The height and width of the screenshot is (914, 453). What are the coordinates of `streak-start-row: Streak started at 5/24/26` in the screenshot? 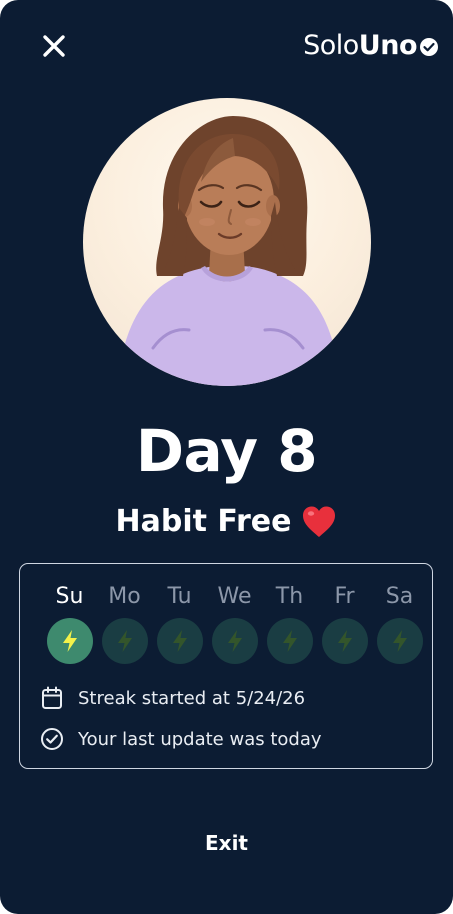 It's located at (172, 698).